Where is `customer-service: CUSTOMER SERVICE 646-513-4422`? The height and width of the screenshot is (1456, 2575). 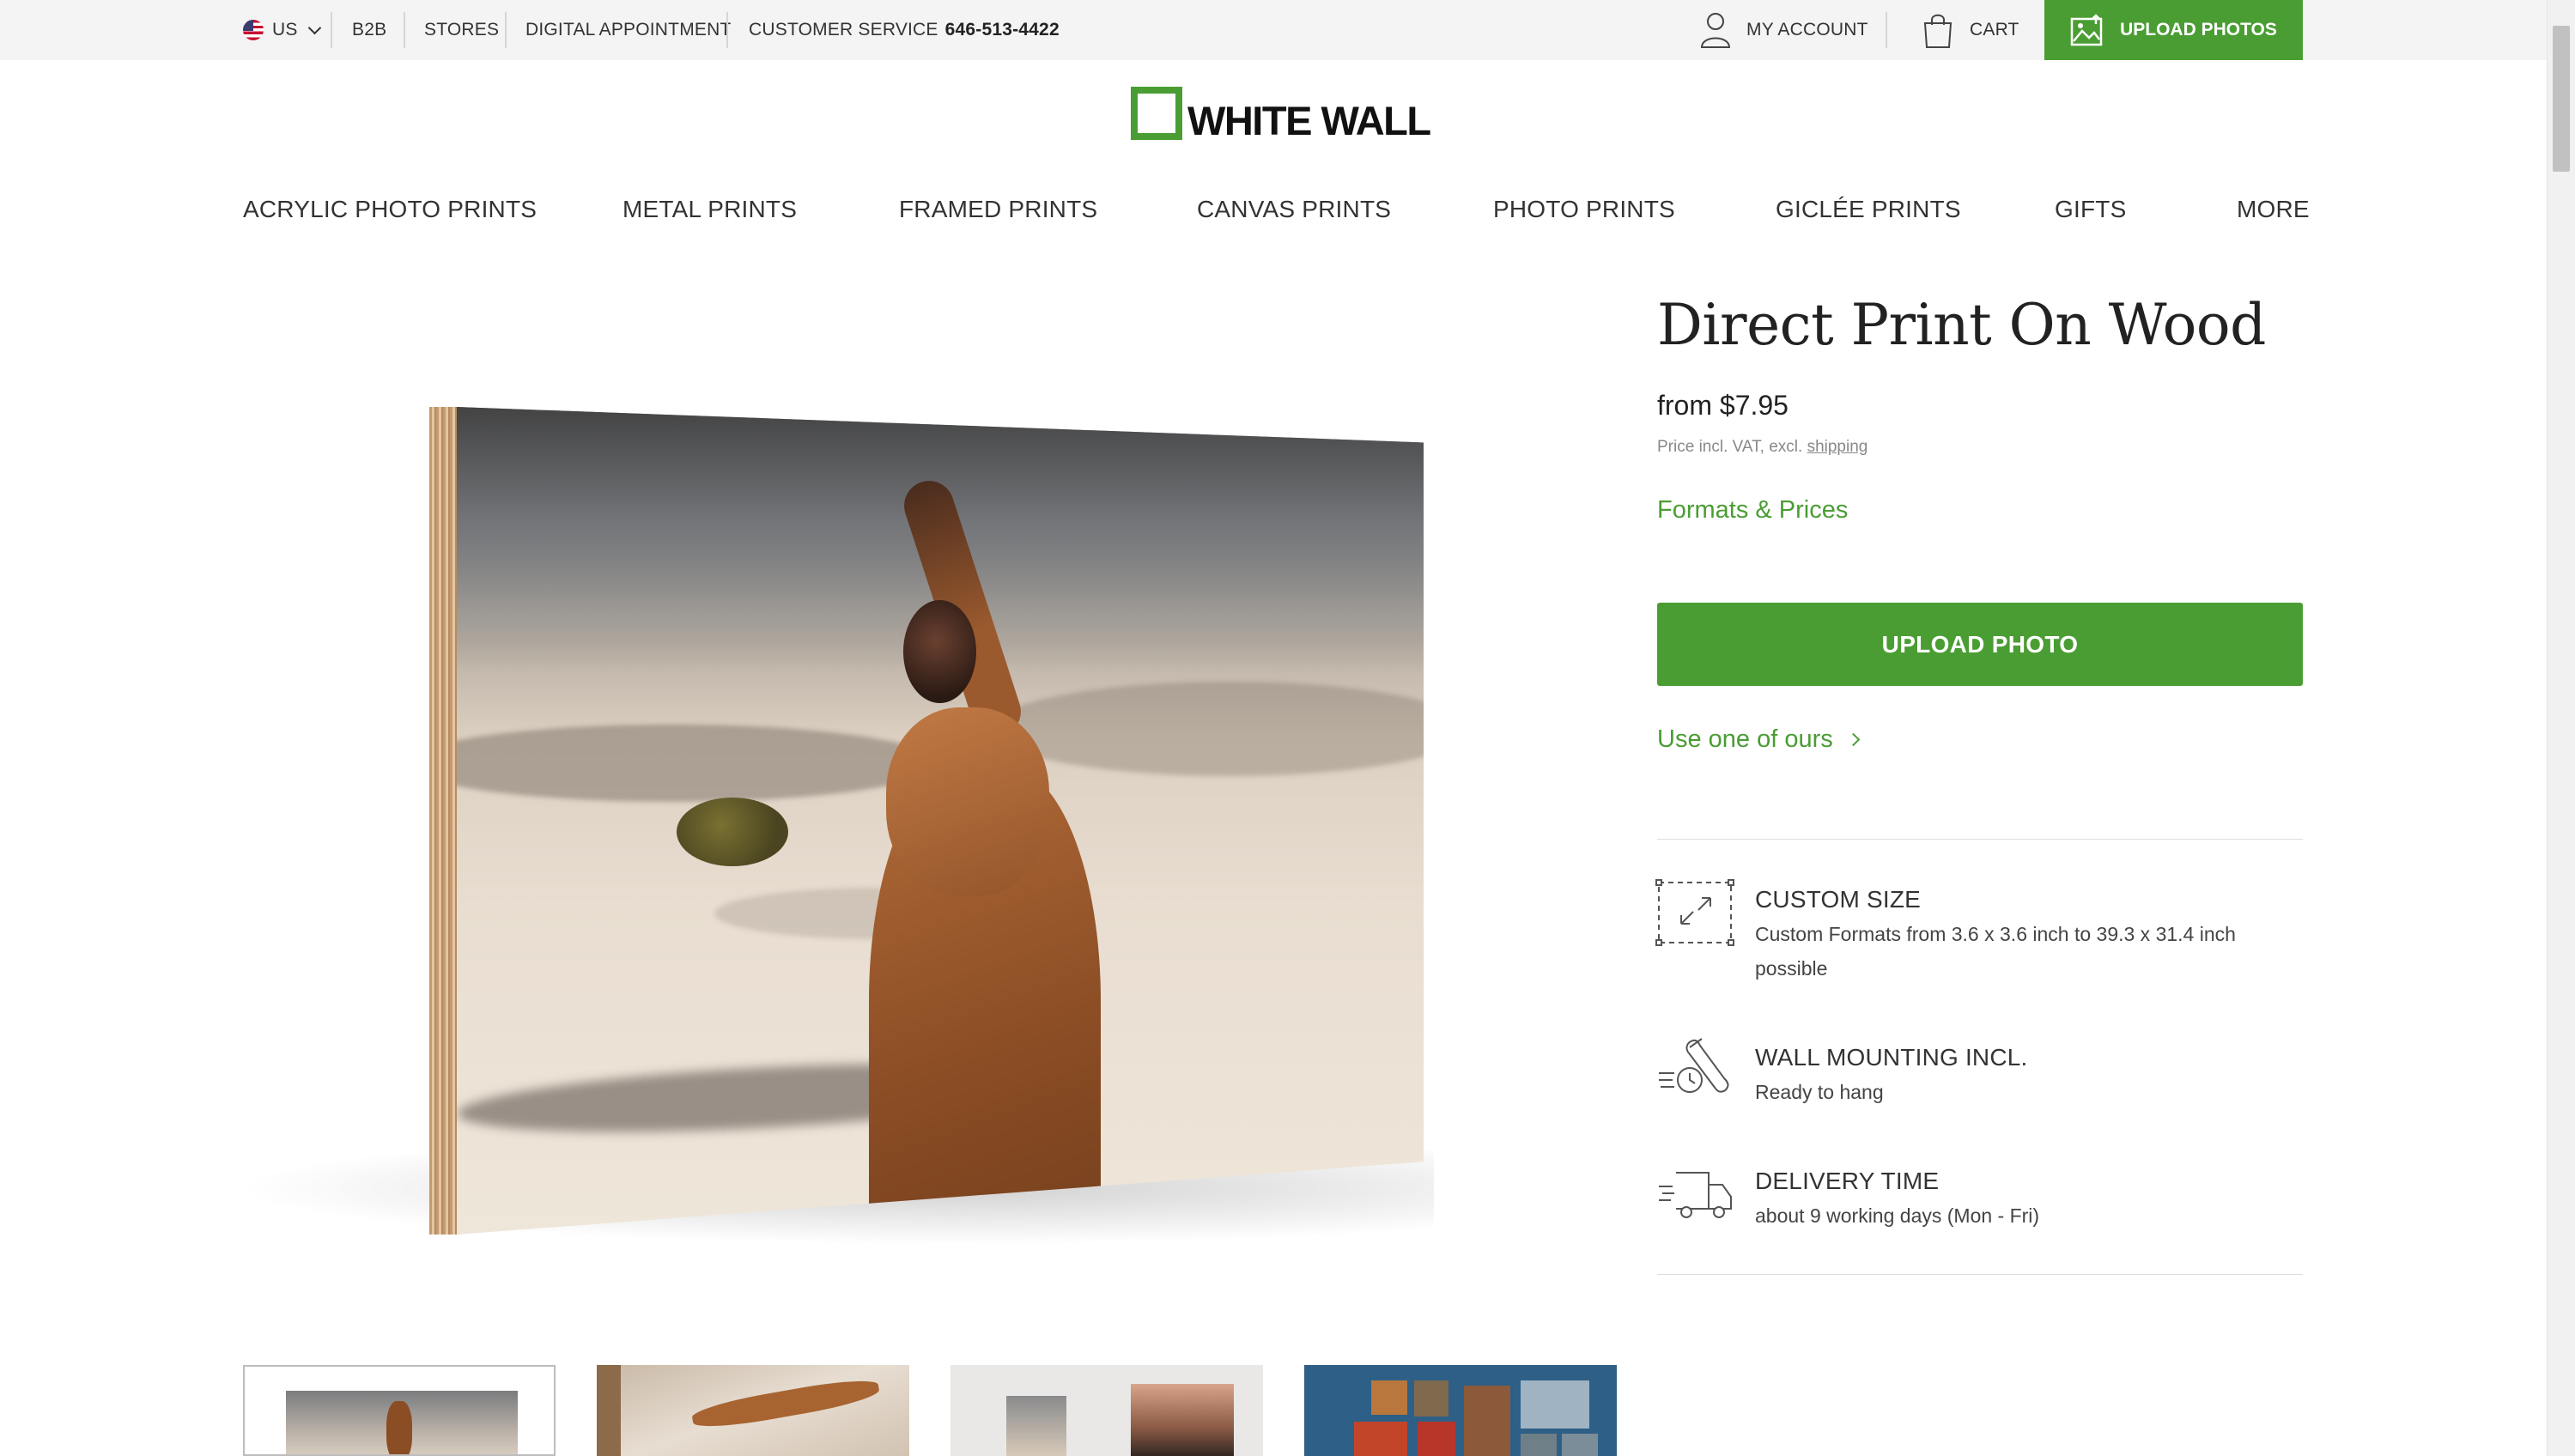
customer-service: CUSTOMER SERVICE 646-513-4422 is located at coordinates (904, 30).